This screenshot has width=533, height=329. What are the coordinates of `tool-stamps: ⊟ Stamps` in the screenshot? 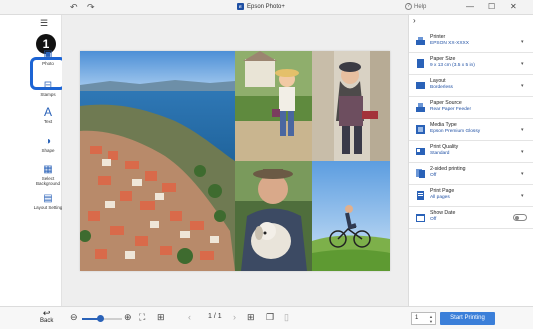 It's located at (48, 88).